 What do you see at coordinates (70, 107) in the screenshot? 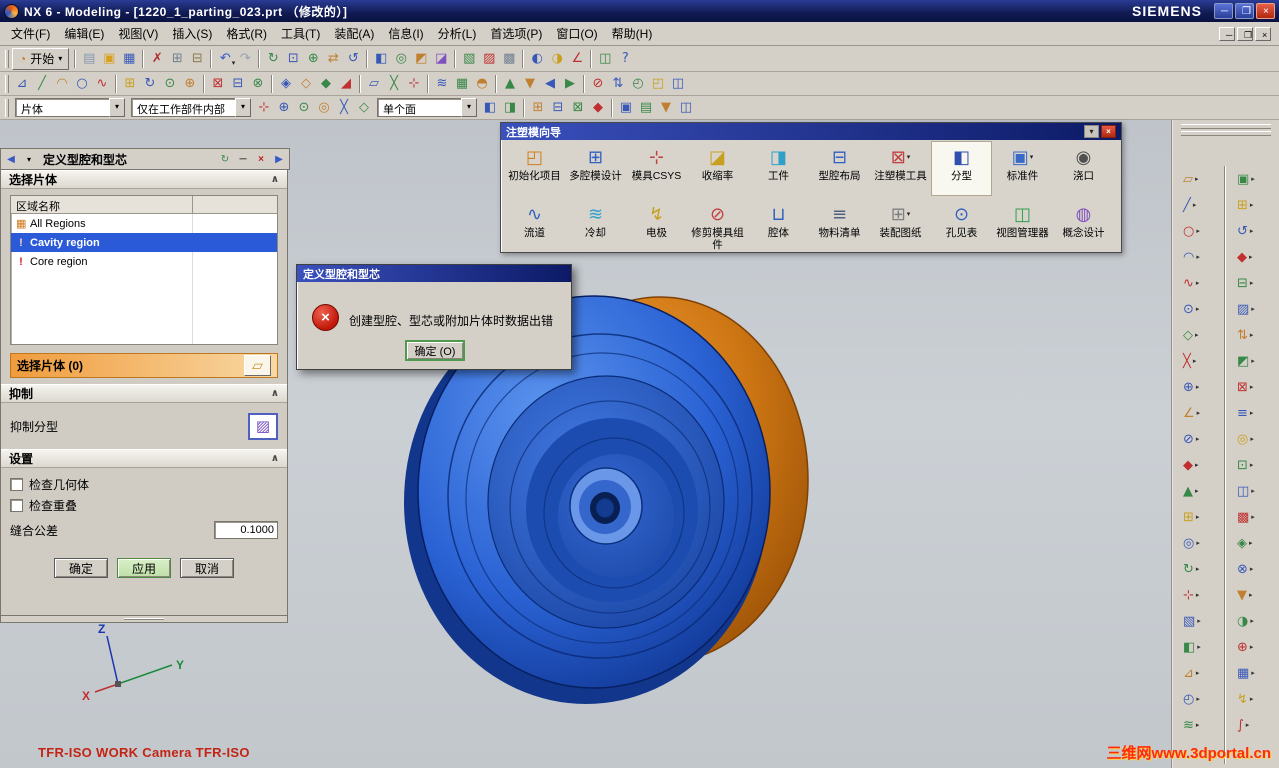
I see `type-filter-combo: 片体 ▾` at bounding box center [70, 107].